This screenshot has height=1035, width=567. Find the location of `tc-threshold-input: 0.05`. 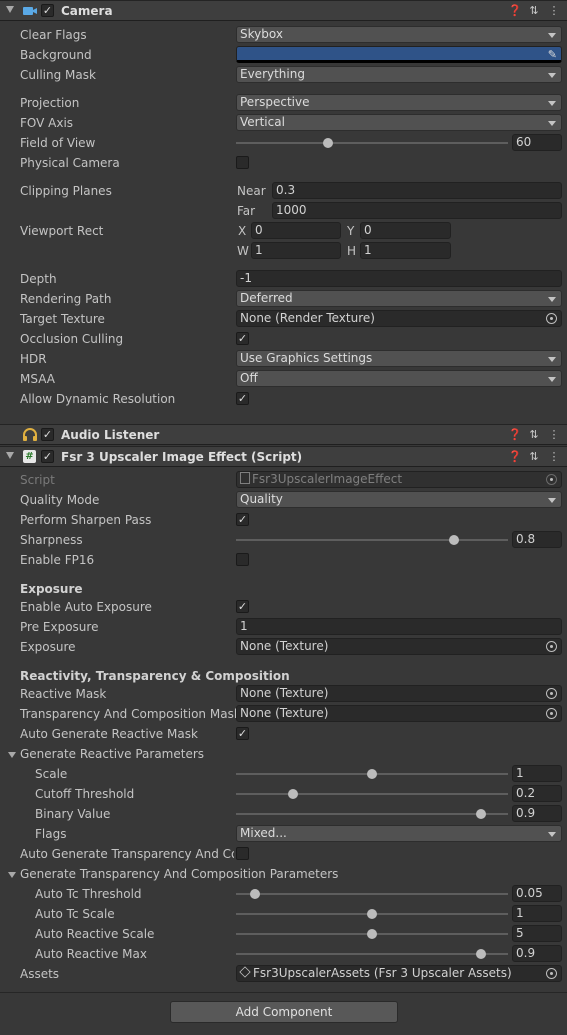

tc-threshold-input: 0.05 is located at coordinates (537, 893).